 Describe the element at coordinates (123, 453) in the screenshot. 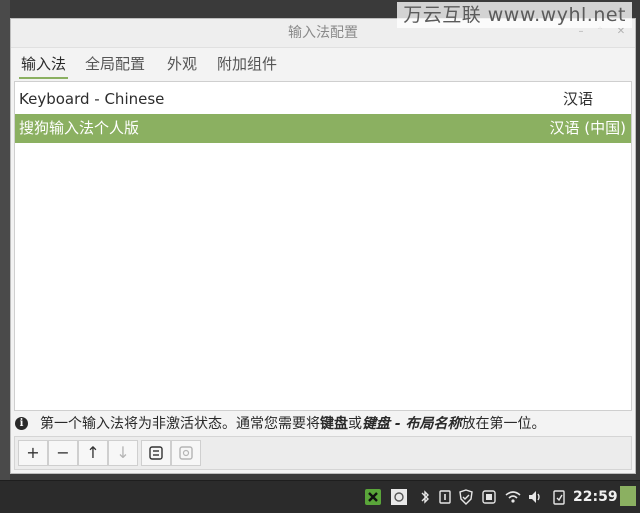

I see `move-down-button: ↓` at that location.